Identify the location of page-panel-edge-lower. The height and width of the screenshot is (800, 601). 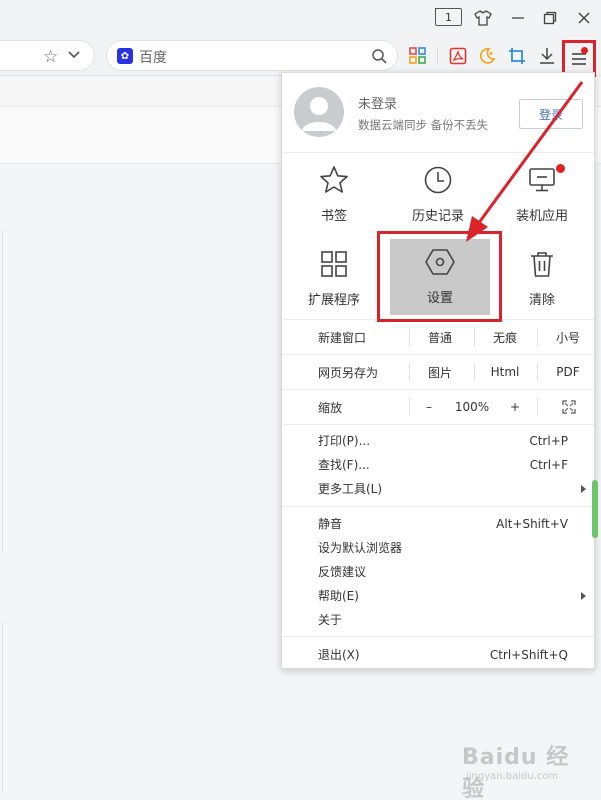
(1, 707).